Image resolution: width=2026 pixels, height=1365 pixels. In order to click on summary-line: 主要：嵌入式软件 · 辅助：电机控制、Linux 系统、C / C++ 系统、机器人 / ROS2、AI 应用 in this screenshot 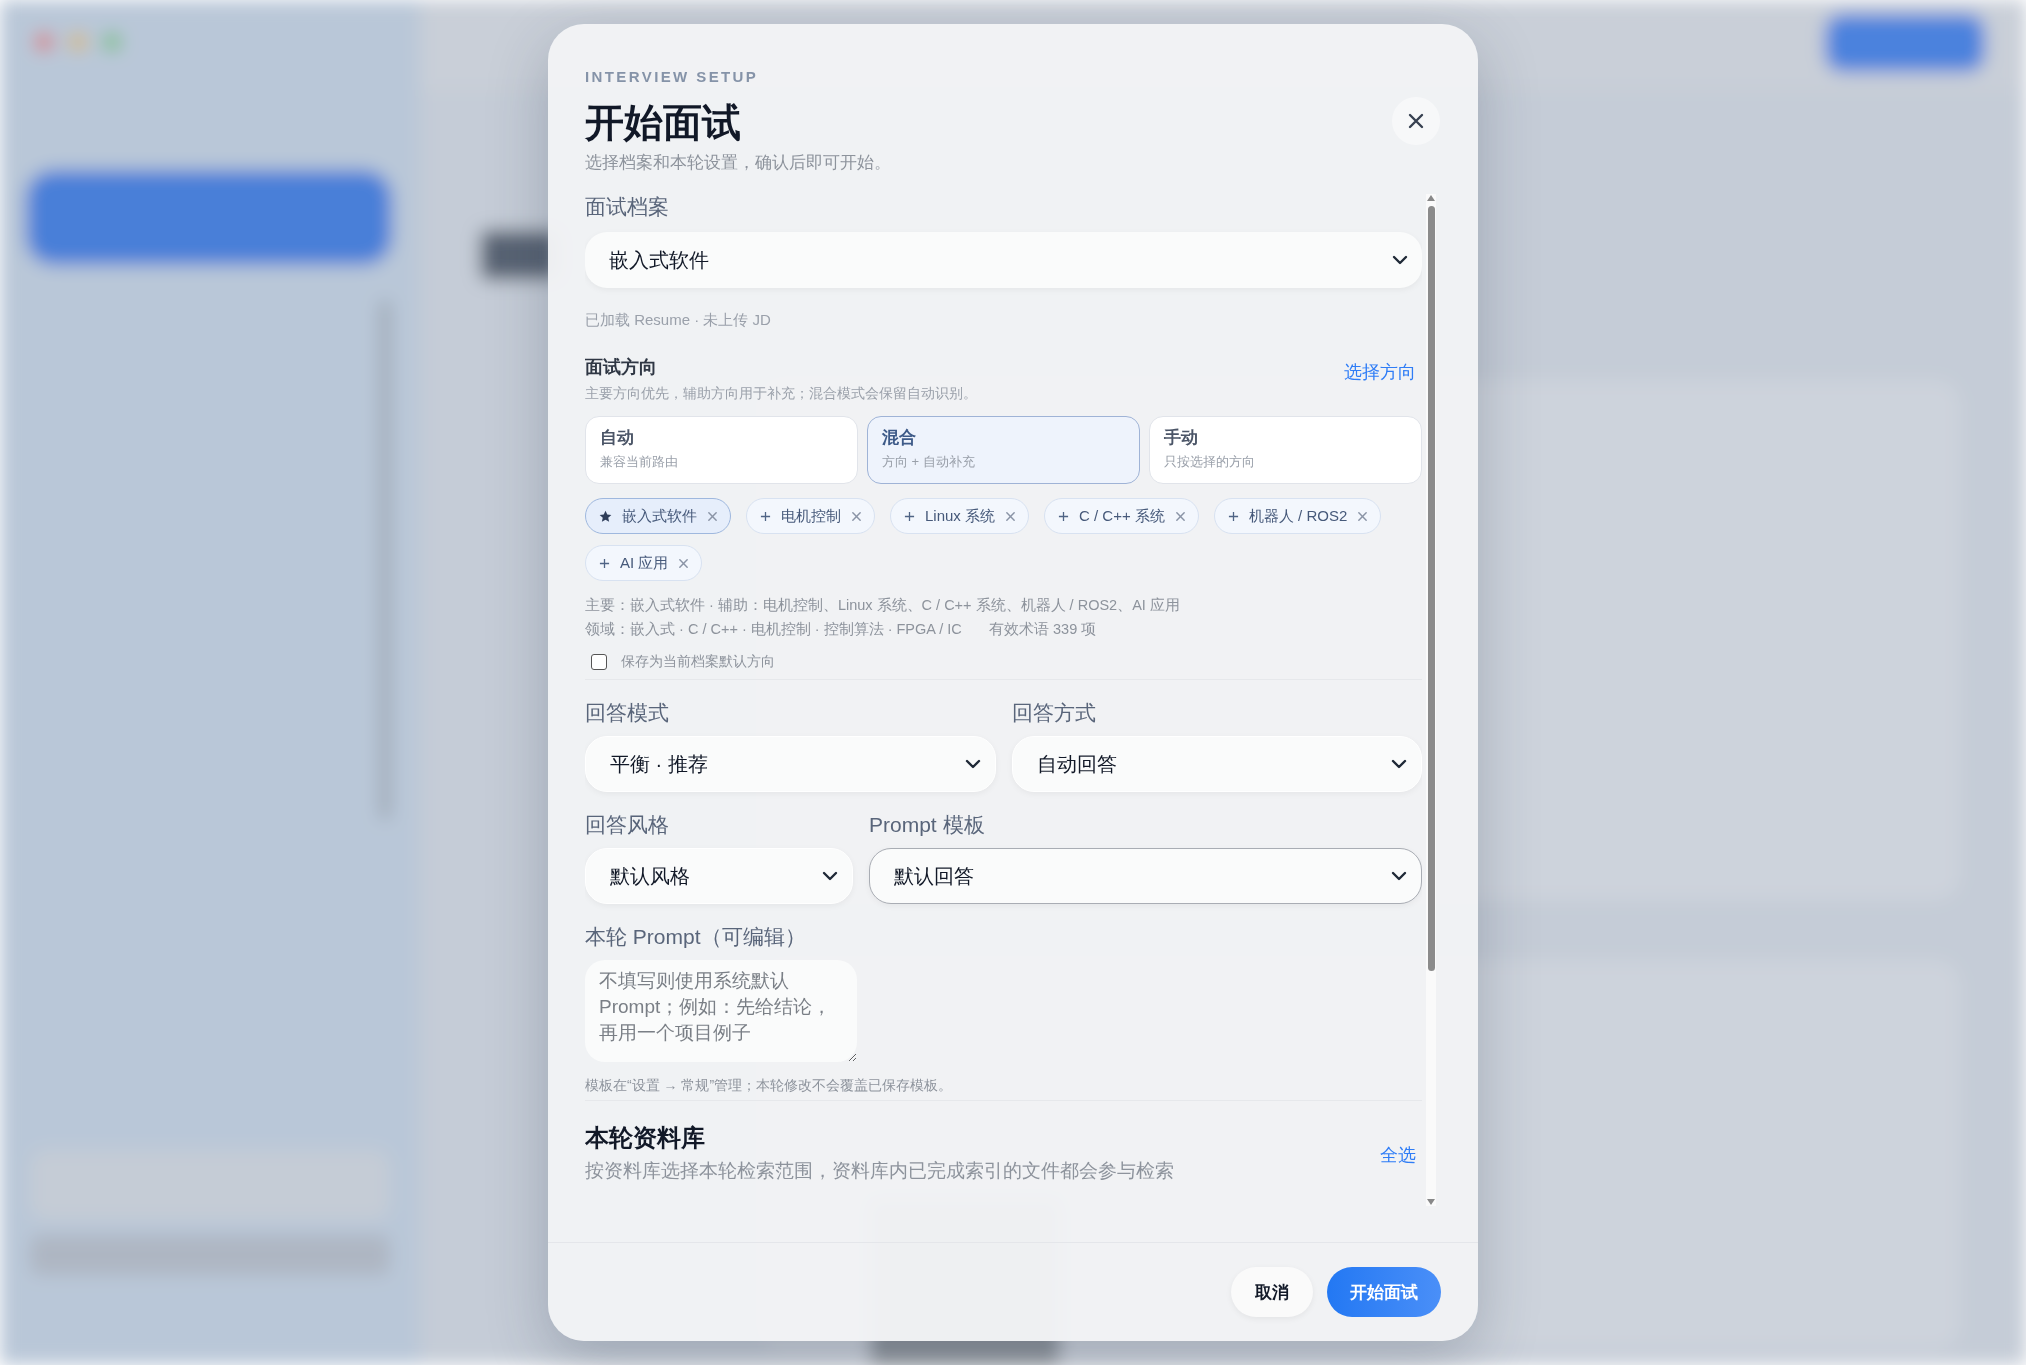, I will do `click(882, 605)`.